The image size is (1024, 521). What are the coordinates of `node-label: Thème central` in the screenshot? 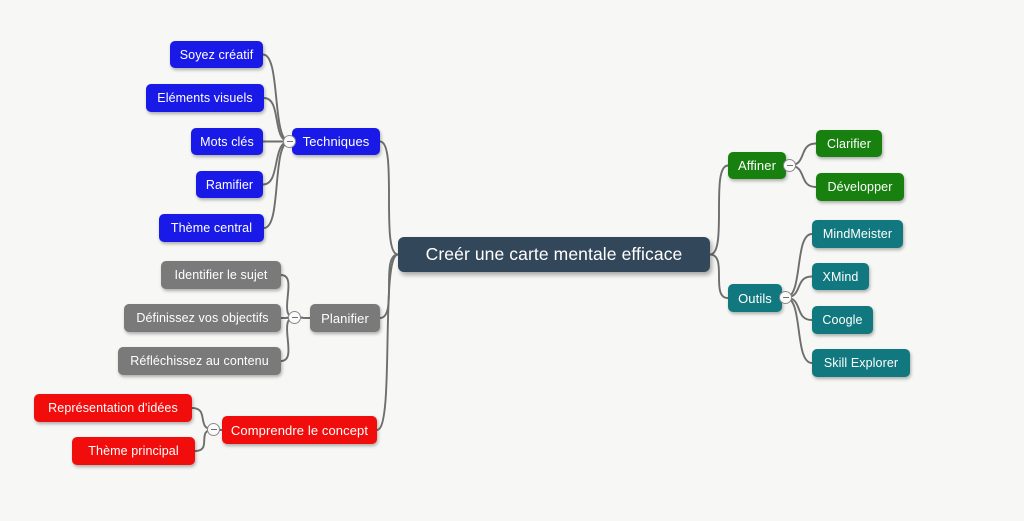 It's located at (211, 228).